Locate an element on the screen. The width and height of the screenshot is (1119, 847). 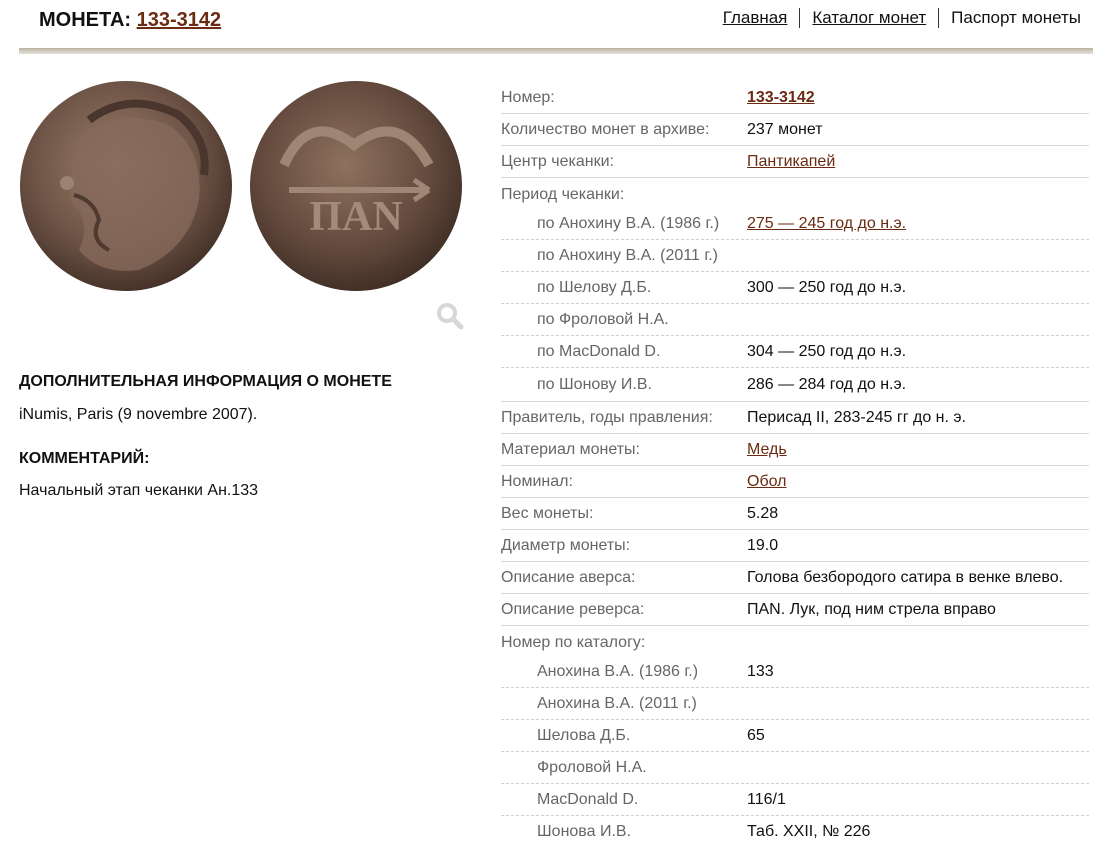
top-nav: Главная Каталог монет Паспорт монеты is located at coordinates (902, 18).